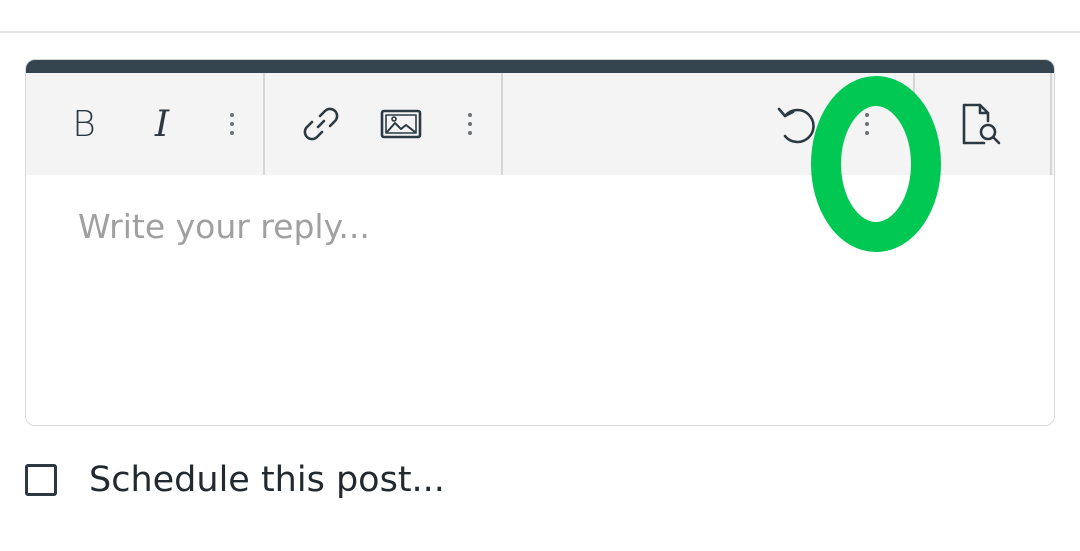 Image resolution: width=1080 pixels, height=551 pixels. I want to click on preview-icon, so click(981, 124).